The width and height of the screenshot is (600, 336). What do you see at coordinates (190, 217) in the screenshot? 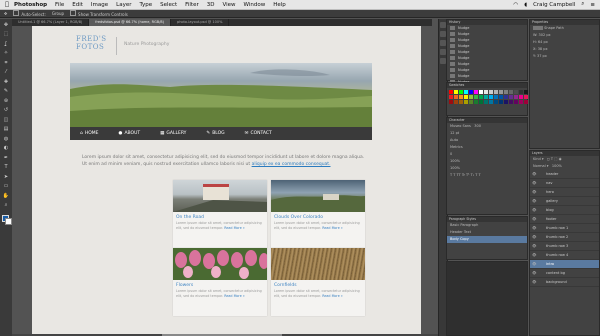
I see `card-title: On the Road` at bounding box center [190, 217].